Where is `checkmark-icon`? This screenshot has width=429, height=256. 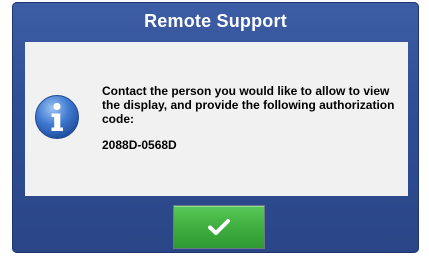
checkmark-icon is located at coordinates (219, 227).